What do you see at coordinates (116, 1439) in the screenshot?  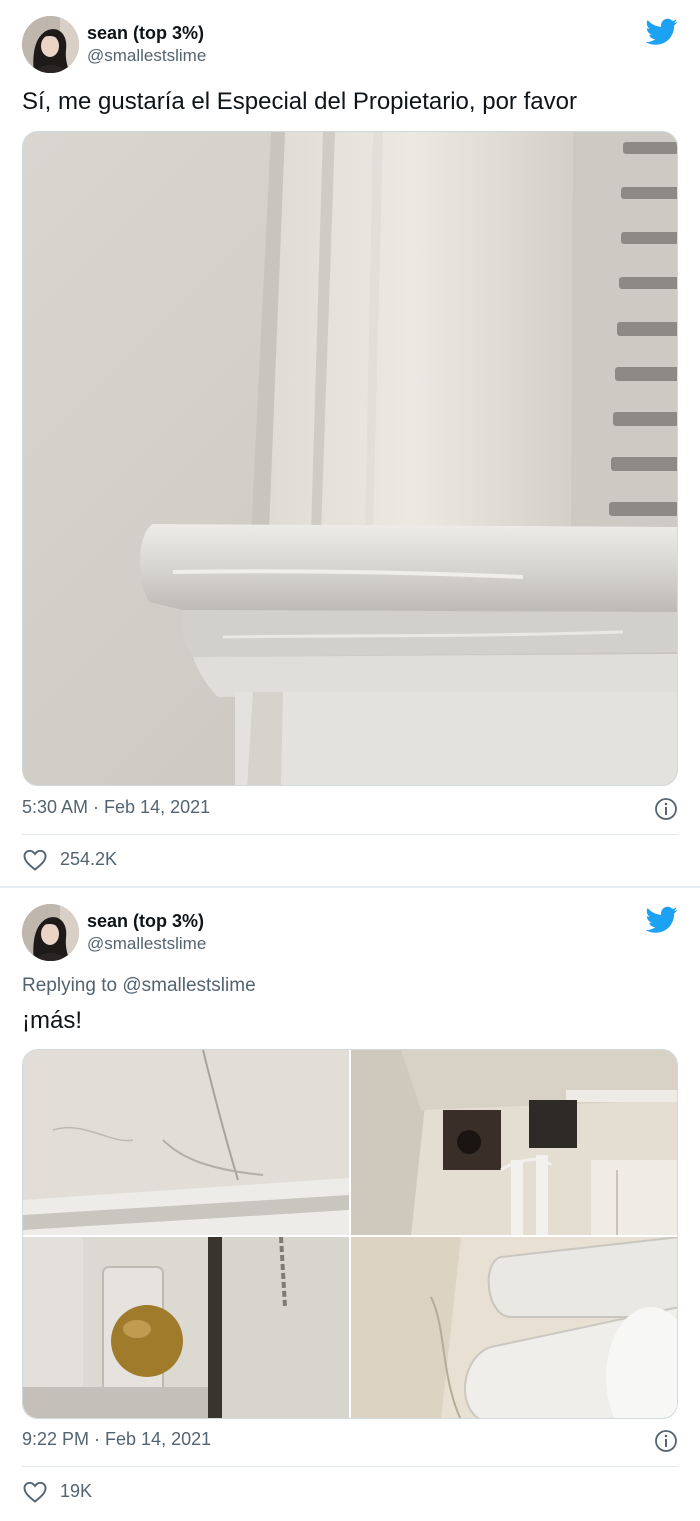 I see `tweet-timestamp: 9:22 PM · Feb 14, 2021` at bounding box center [116, 1439].